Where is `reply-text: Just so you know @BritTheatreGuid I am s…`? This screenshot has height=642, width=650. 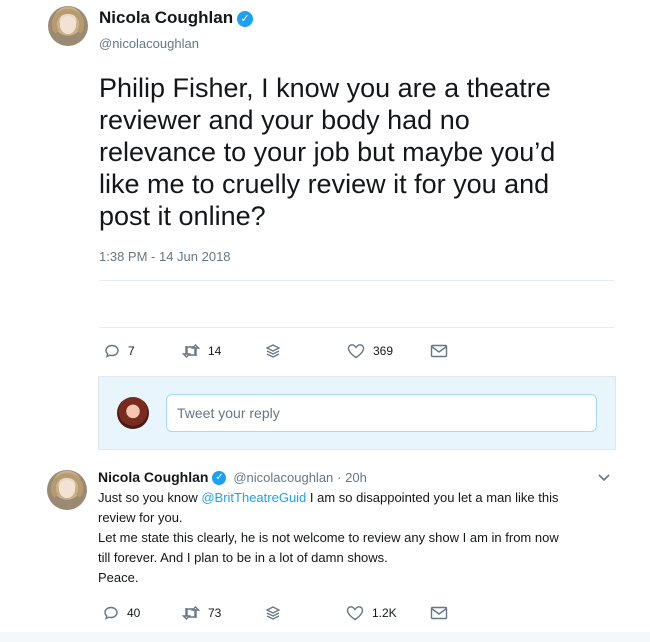
reply-text: Just so you know @BritTheatreGuid I am s… is located at coordinates (358, 538).